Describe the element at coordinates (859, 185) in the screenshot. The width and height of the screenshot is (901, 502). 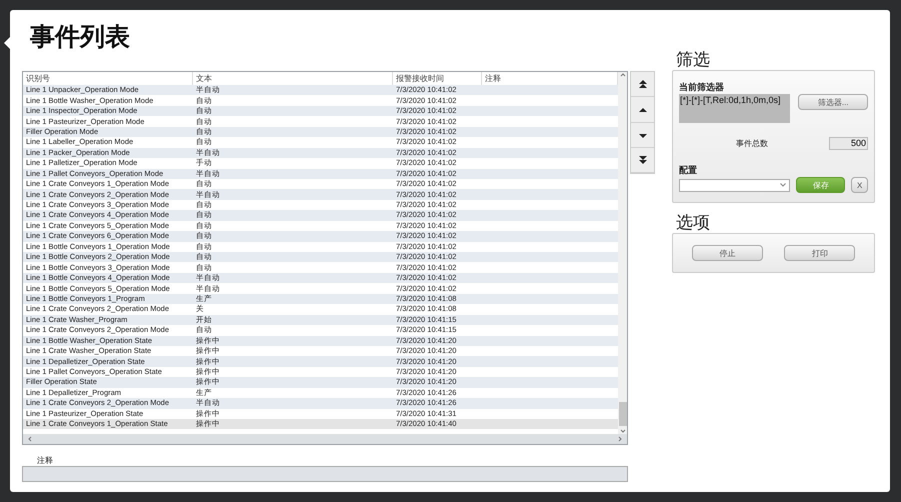
I see `clear-button: X` at that location.